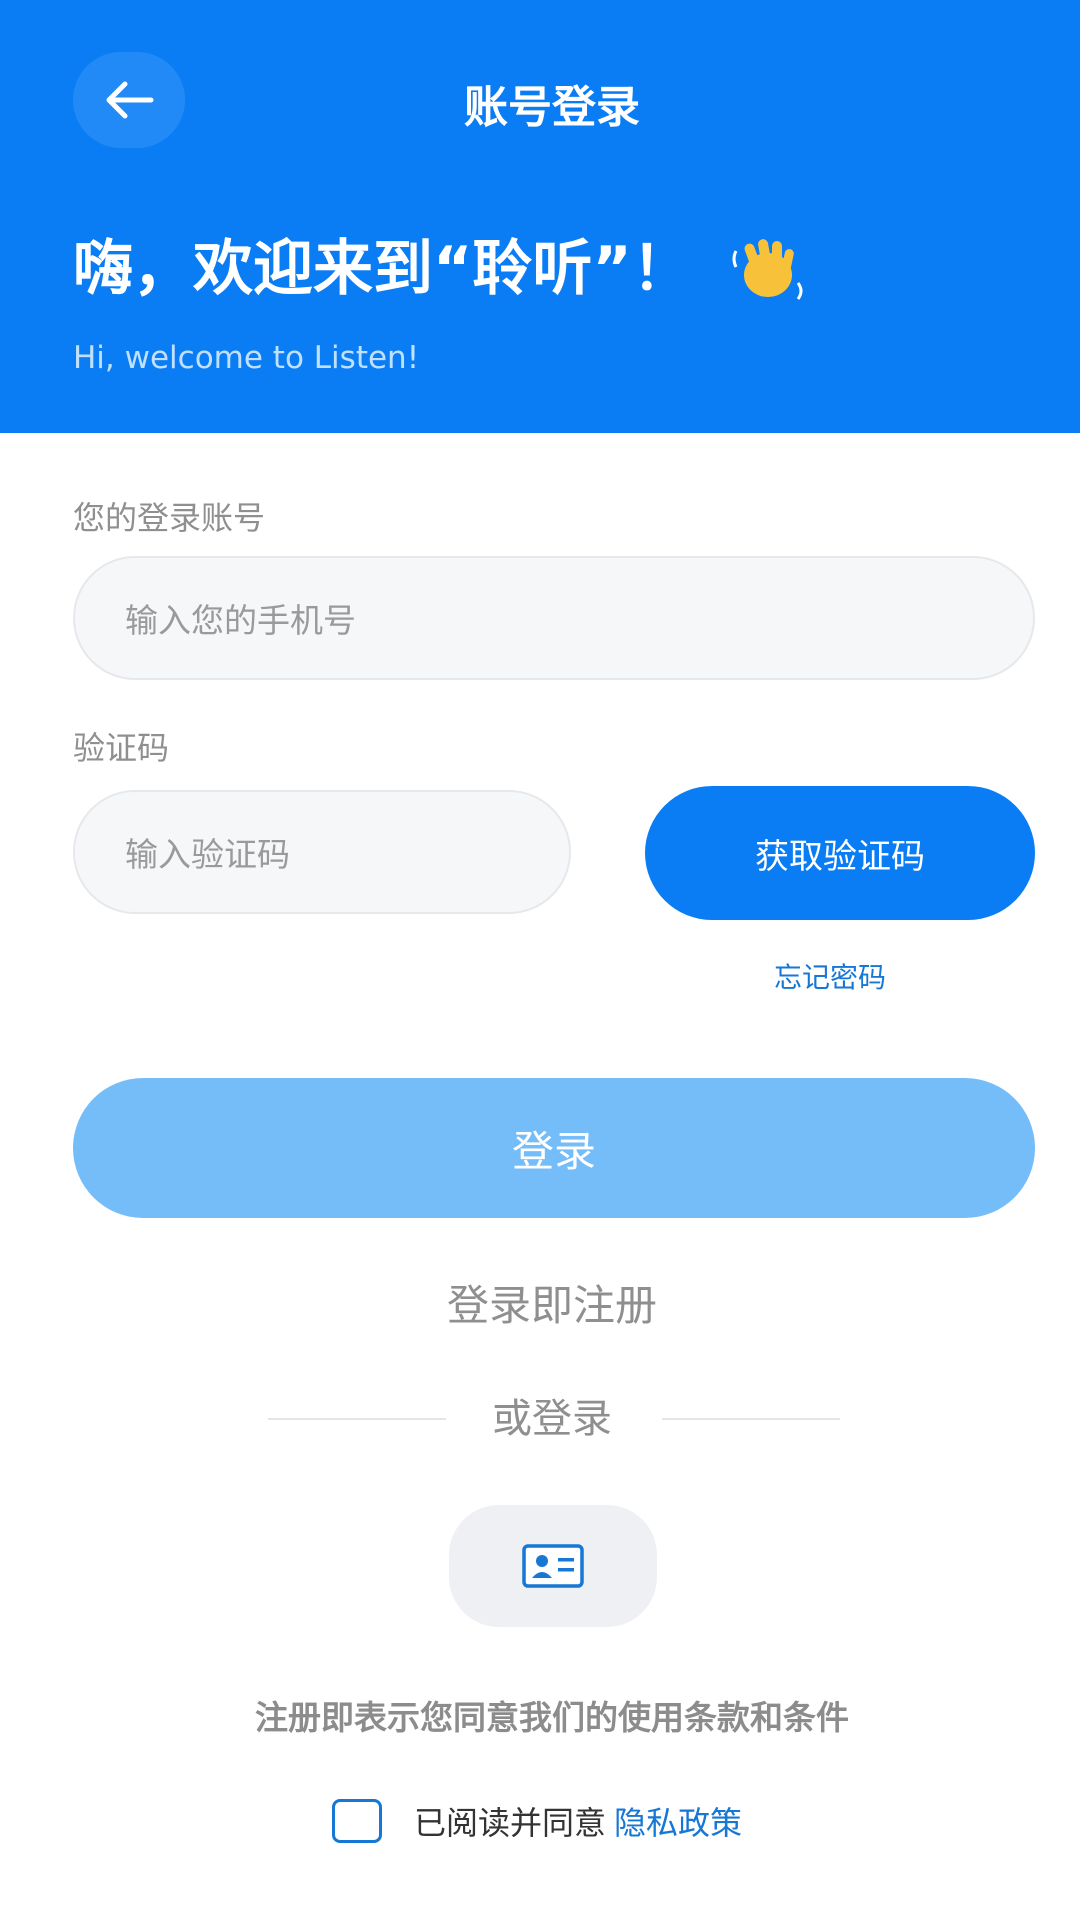 The width and height of the screenshot is (1080, 1920). What do you see at coordinates (840, 853) in the screenshot?
I see `get-code-button: 获取验证码` at bounding box center [840, 853].